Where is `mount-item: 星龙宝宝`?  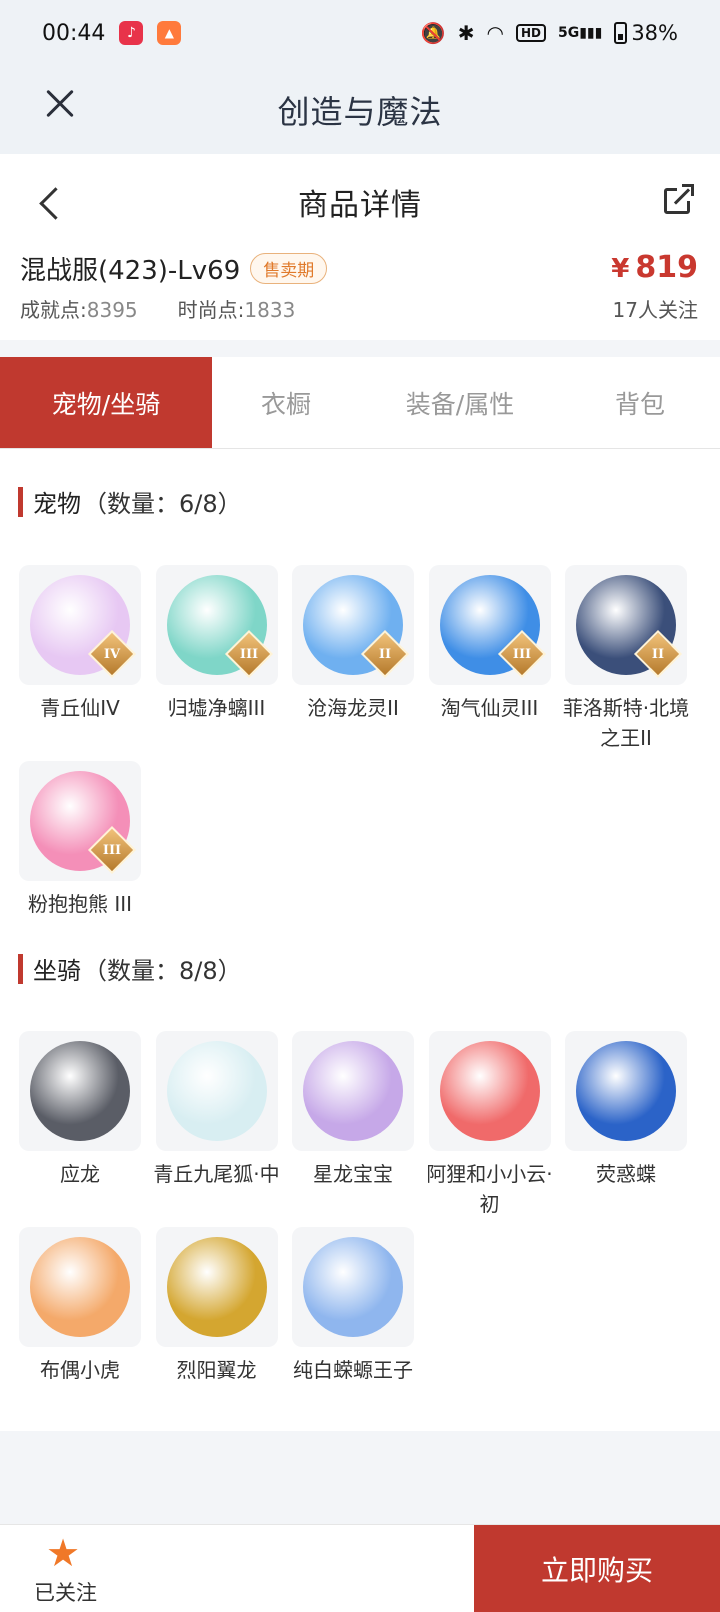 mount-item: 星龙宝宝 is located at coordinates (353, 1110).